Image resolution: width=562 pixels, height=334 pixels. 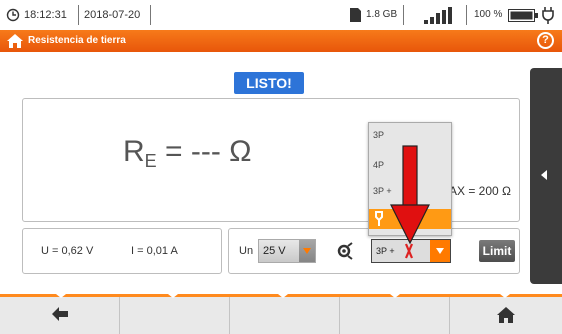 What do you see at coordinates (410, 135) in the screenshot?
I see `dropdown-option: 3P` at bounding box center [410, 135].